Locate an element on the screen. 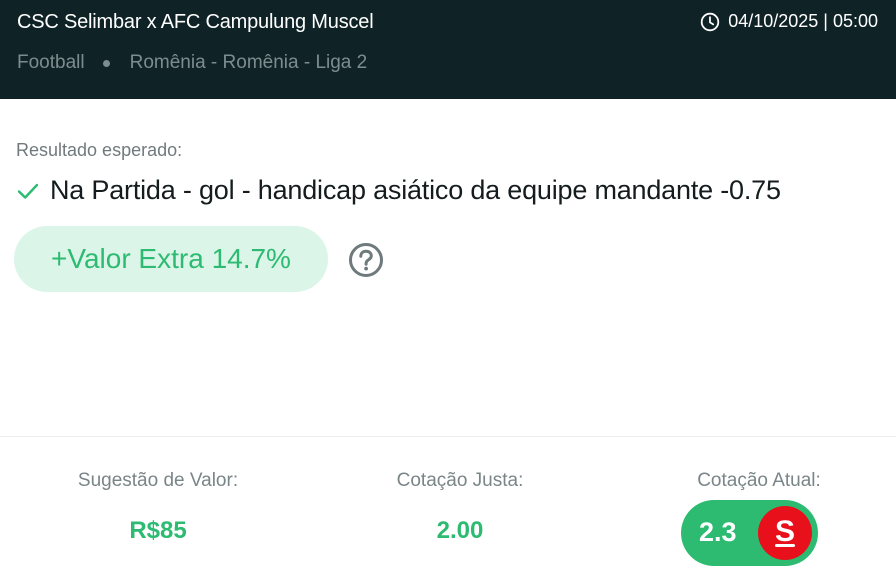  bookmaker-logo-letter: S is located at coordinates (784, 531).